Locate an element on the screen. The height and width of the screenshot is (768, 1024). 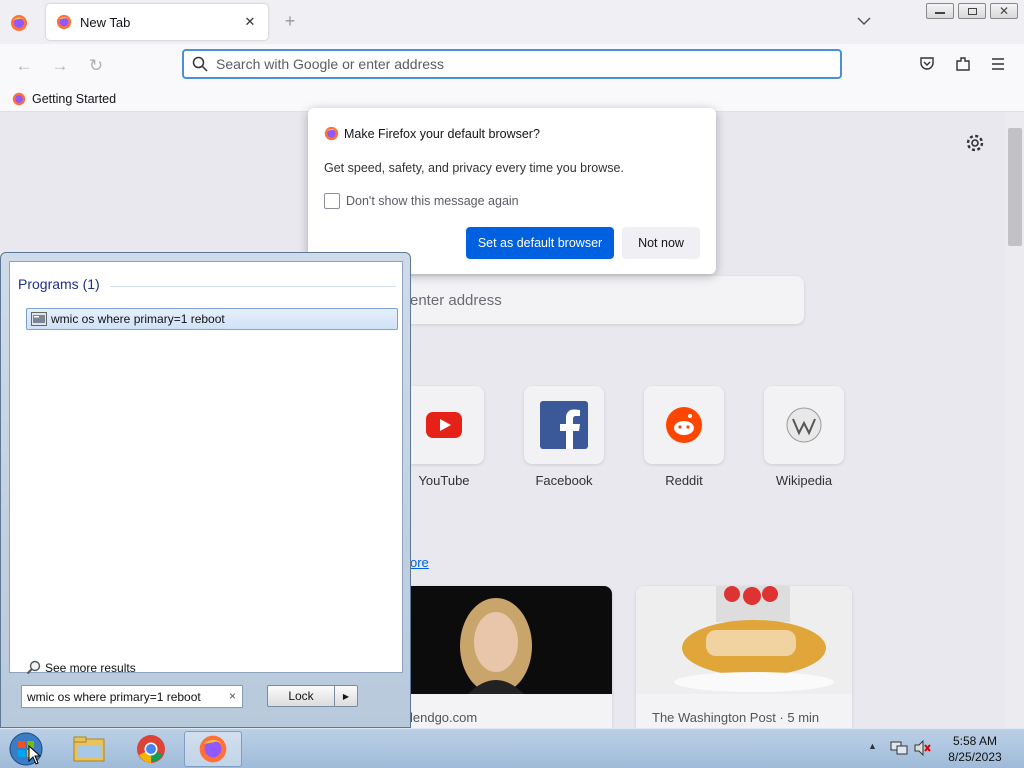
taskbar-chrome is located at coordinates (151, 749).